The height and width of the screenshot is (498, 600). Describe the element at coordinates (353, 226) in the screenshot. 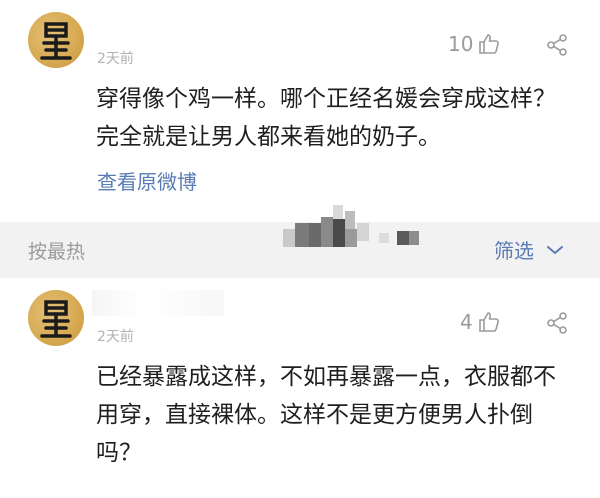

I see `pixelated-redaction` at that location.